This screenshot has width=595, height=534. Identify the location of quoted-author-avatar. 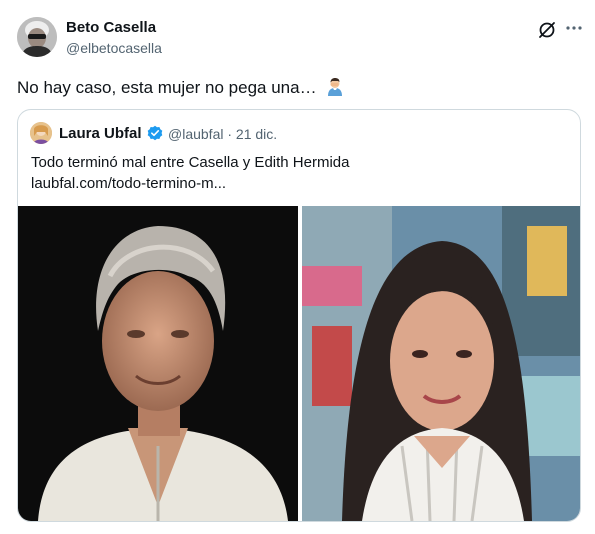
(41, 133).